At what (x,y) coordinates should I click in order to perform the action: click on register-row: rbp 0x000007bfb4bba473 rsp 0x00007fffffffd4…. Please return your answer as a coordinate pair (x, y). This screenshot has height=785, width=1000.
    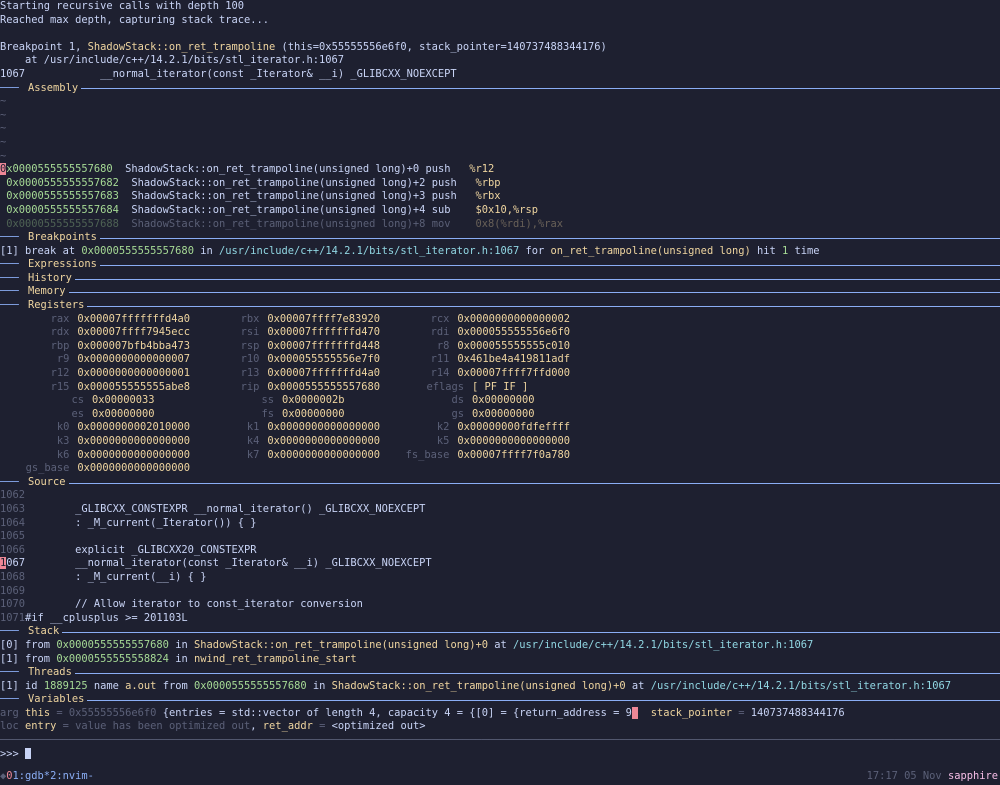
    Looking at the image, I should click on (500, 347).